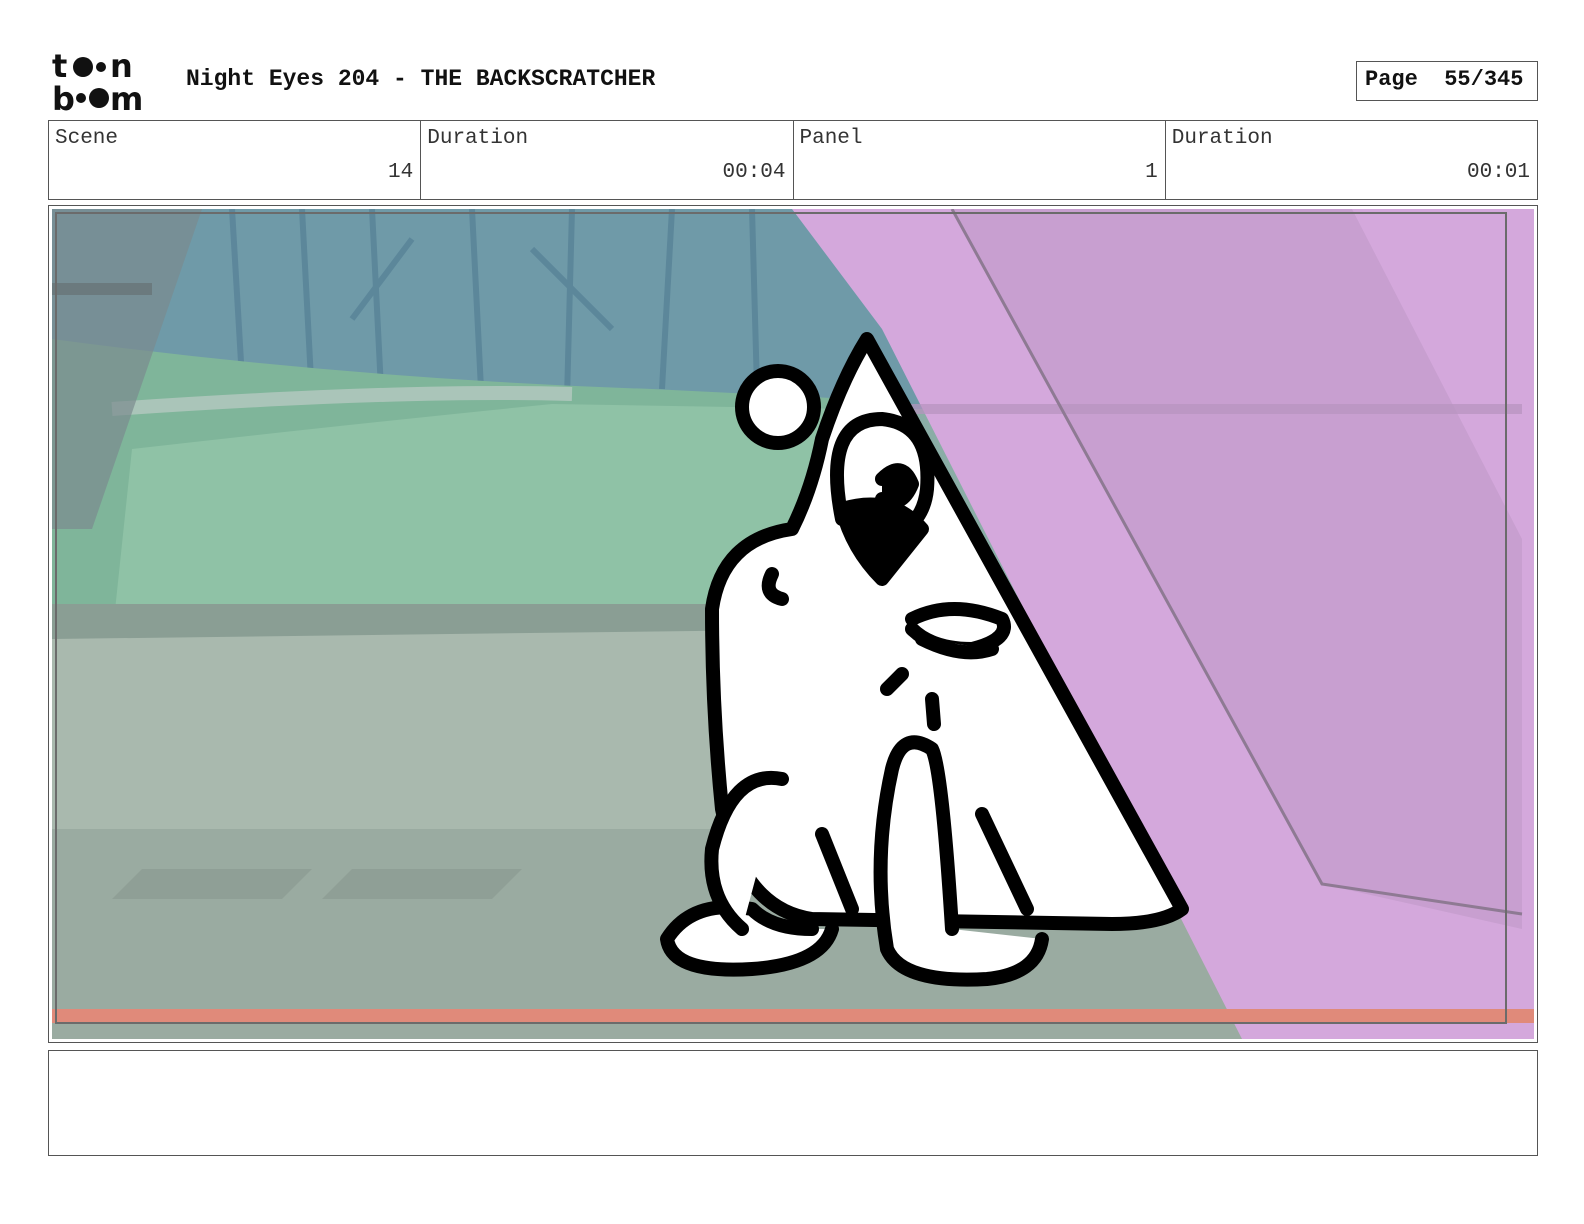 The image size is (1584, 1224). I want to click on scene-cell: Scene 14, so click(235, 160).